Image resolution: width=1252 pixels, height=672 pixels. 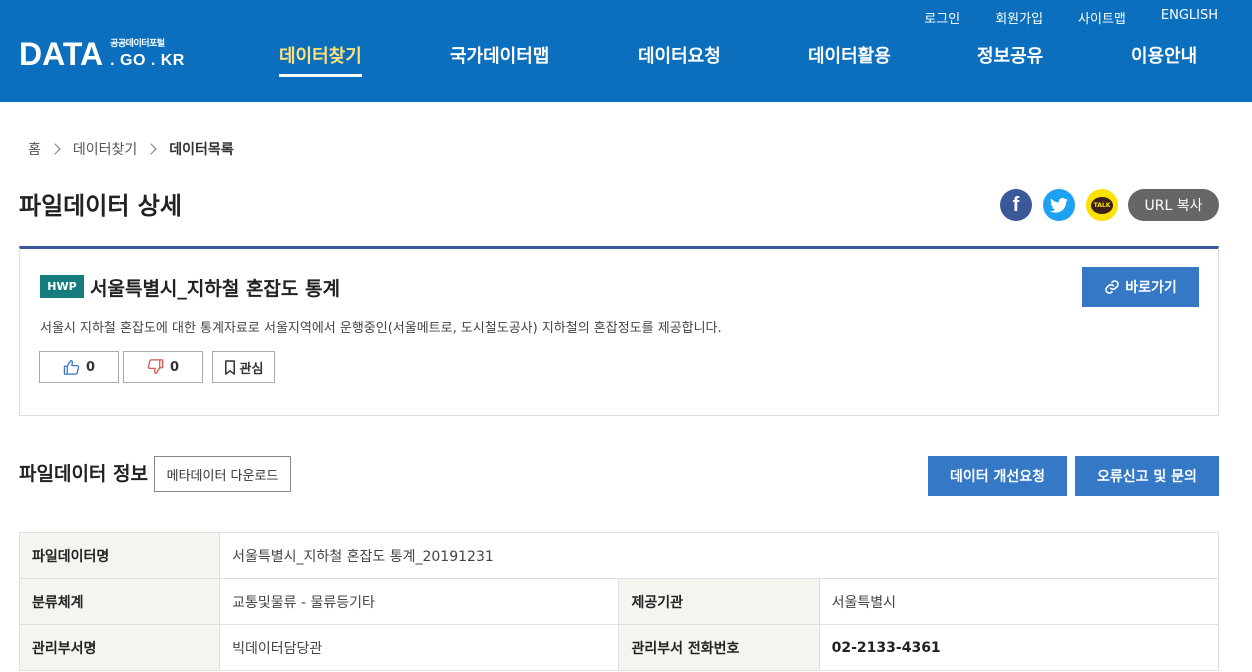 I want to click on table-row: 파일데이터명 서울특별시_지하철 혼잡도 통계_20191231, so click(x=618, y=555).